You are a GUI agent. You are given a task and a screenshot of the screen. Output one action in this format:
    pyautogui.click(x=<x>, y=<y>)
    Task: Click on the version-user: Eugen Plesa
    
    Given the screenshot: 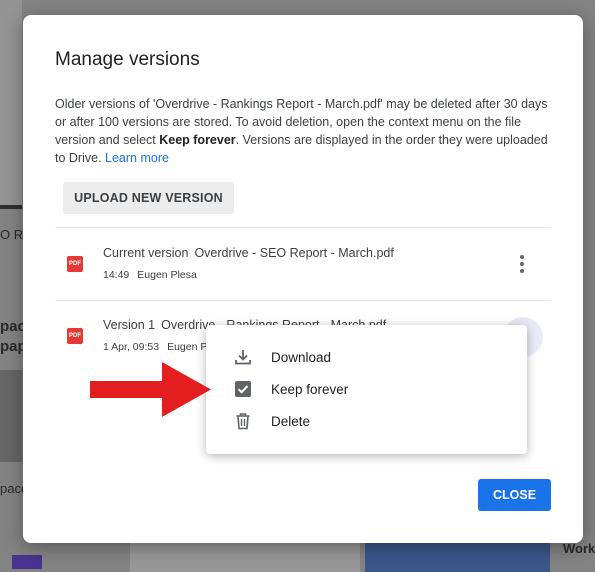 What is the action you would take?
    pyautogui.click(x=167, y=275)
    